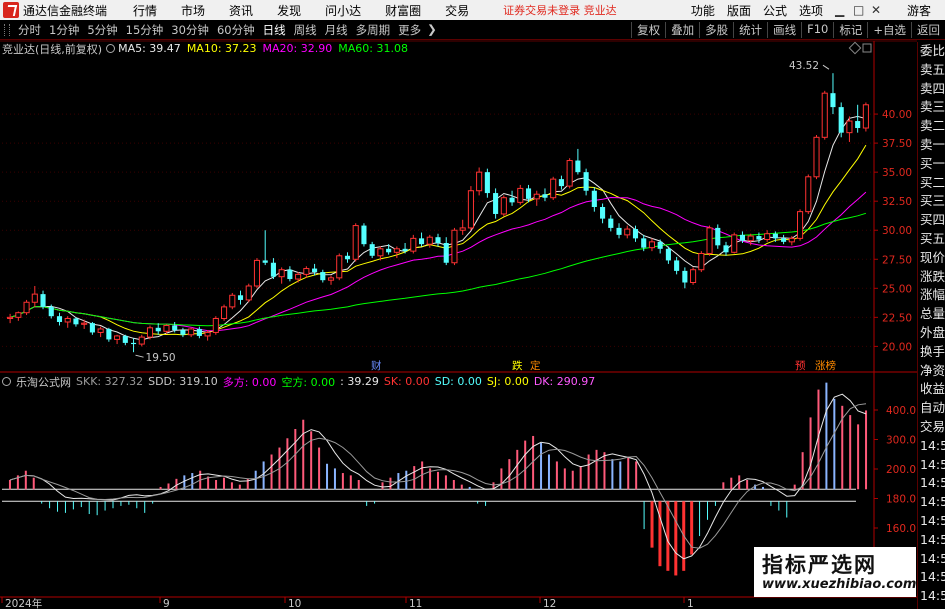 This screenshot has width=945, height=609. I want to click on side-item: 卖三, so click(931, 107).